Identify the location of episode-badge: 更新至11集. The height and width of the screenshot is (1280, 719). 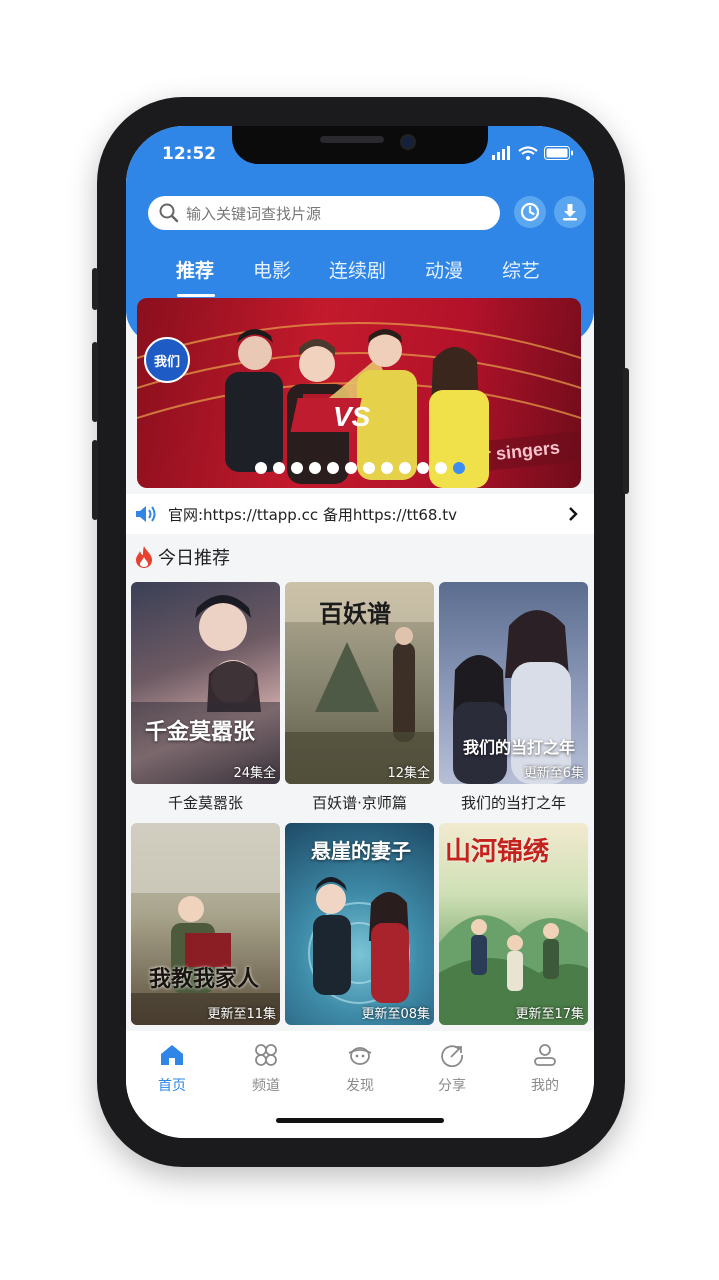
(241, 1014).